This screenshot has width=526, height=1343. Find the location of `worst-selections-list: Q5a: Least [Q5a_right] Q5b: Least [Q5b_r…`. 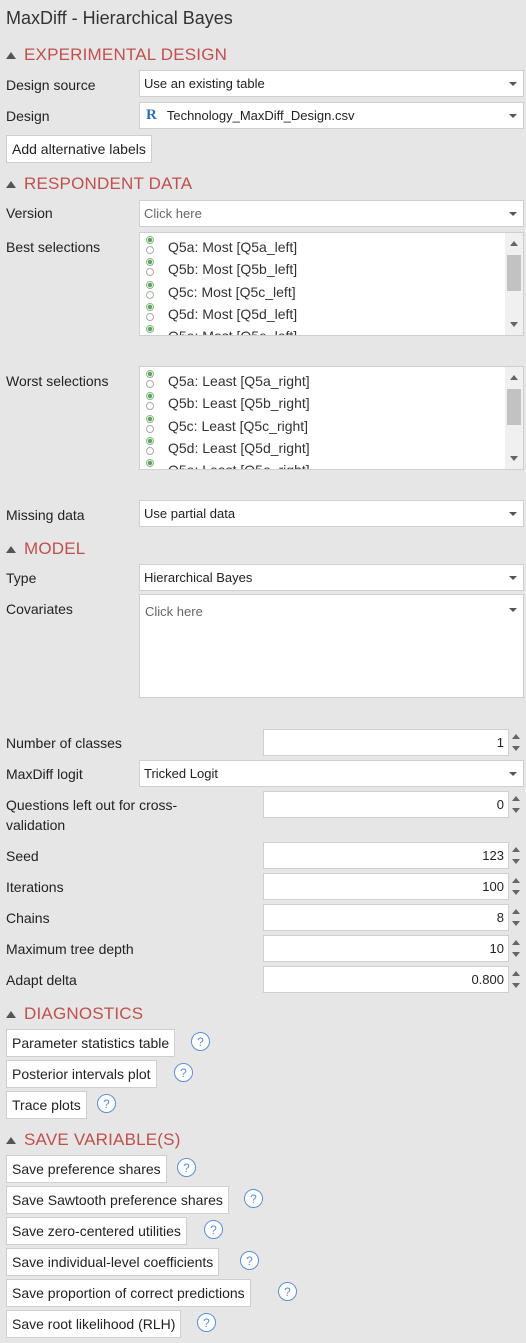

worst-selections-list: Q5a: Least [Q5a_right] Q5b: Least [Q5b_r… is located at coordinates (331, 418).